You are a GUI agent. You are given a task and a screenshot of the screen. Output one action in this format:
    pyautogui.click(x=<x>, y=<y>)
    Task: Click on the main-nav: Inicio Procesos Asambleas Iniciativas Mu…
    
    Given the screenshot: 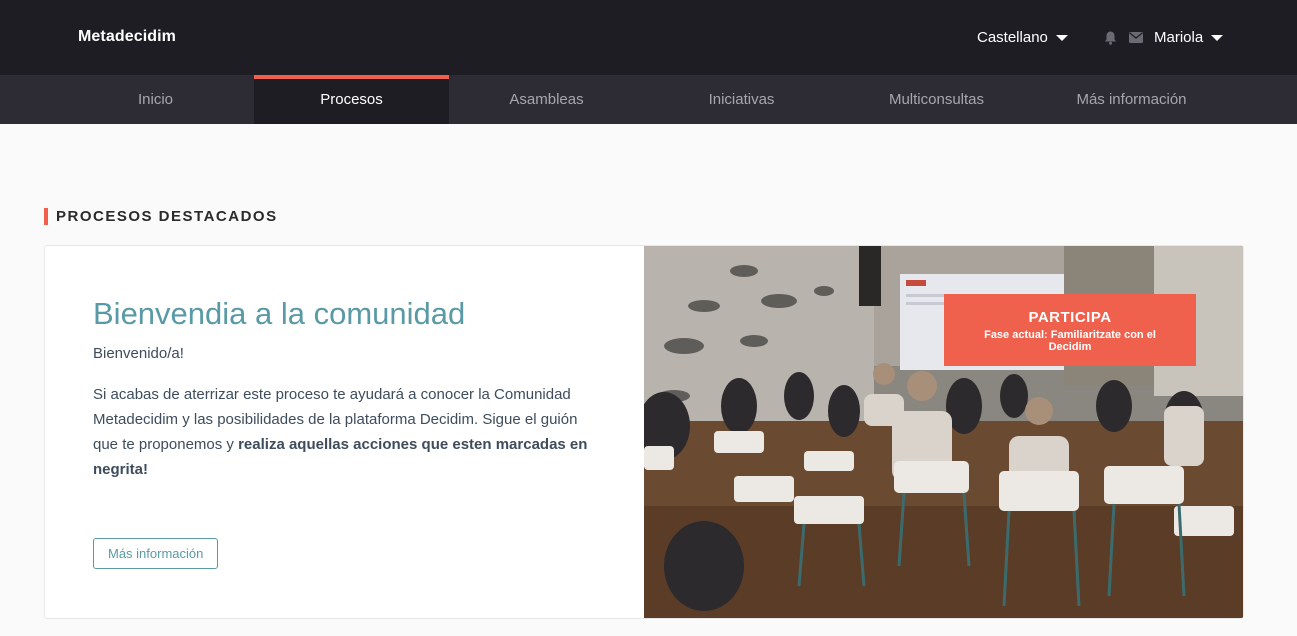 What is the action you would take?
    pyautogui.click(x=648, y=99)
    